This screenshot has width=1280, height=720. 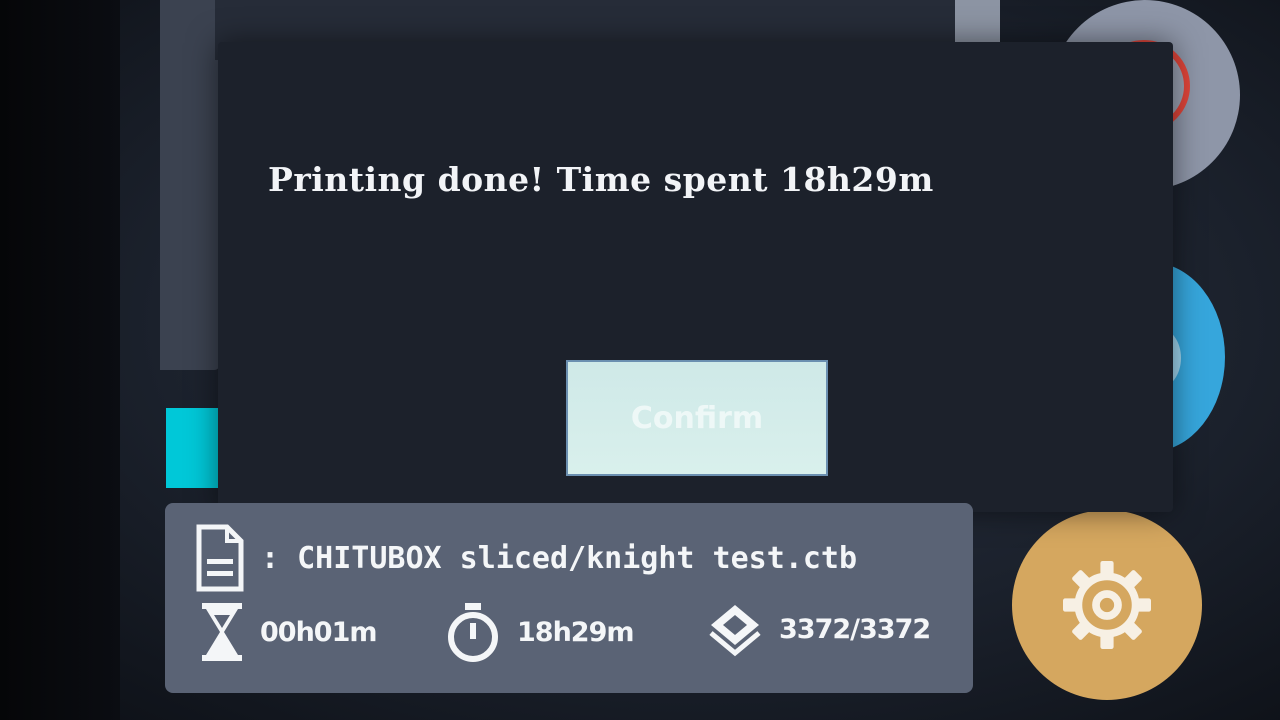 What do you see at coordinates (60, 360) in the screenshot?
I see `screen-bezel` at bounding box center [60, 360].